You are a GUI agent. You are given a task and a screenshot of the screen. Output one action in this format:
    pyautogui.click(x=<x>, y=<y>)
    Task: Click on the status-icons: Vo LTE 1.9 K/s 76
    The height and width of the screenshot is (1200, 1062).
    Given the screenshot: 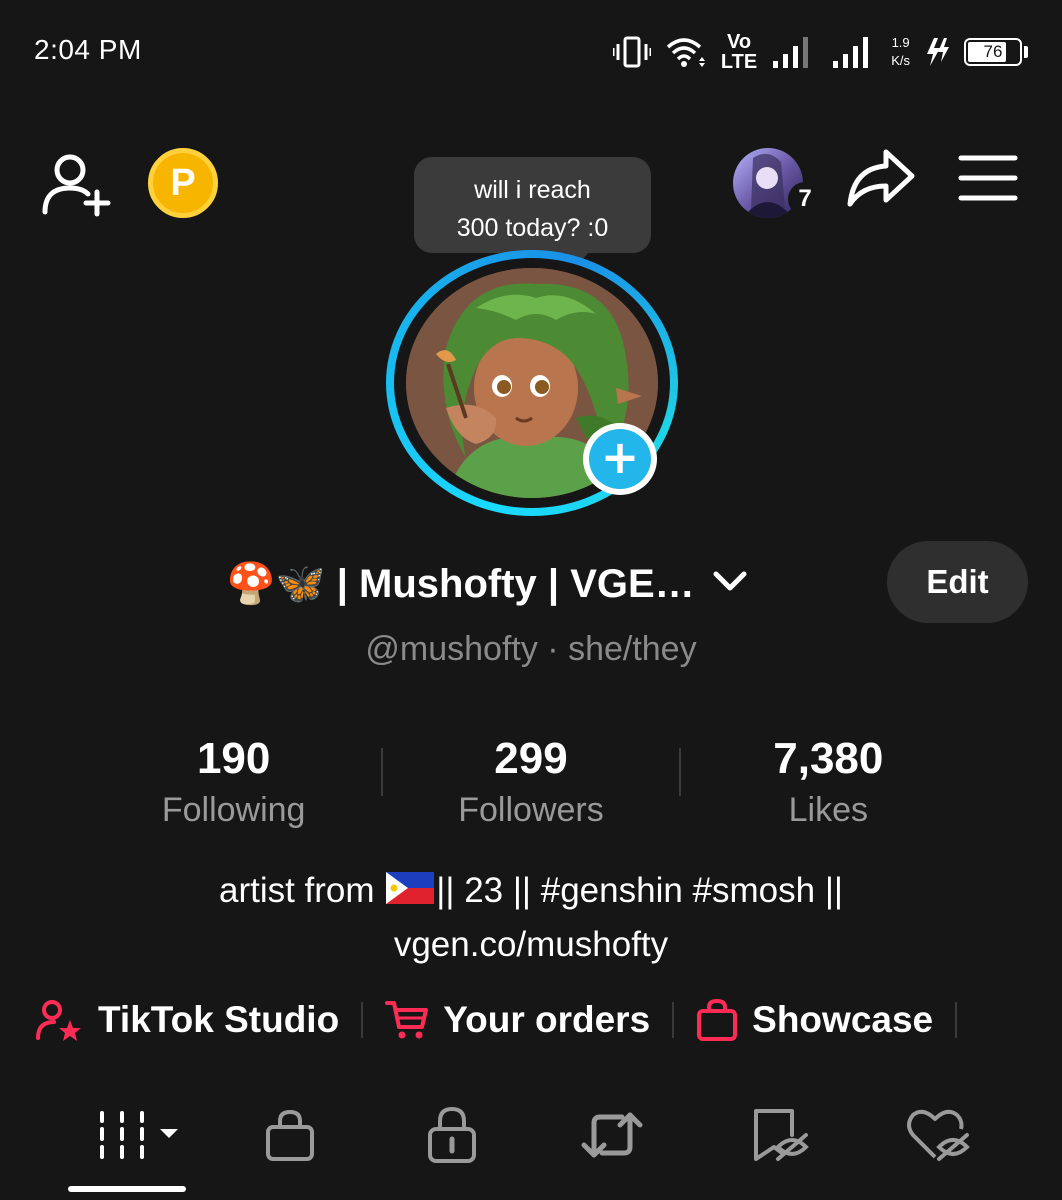 What is the action you would take?
    pyautogui.click(x=820, y=52)
    